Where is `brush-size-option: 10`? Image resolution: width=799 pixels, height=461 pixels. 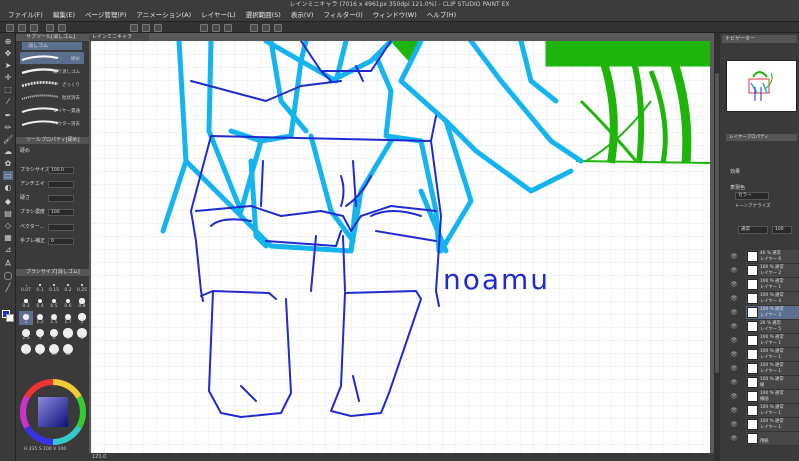
brush-size-option: 10 is located at coordinates (54, 350).